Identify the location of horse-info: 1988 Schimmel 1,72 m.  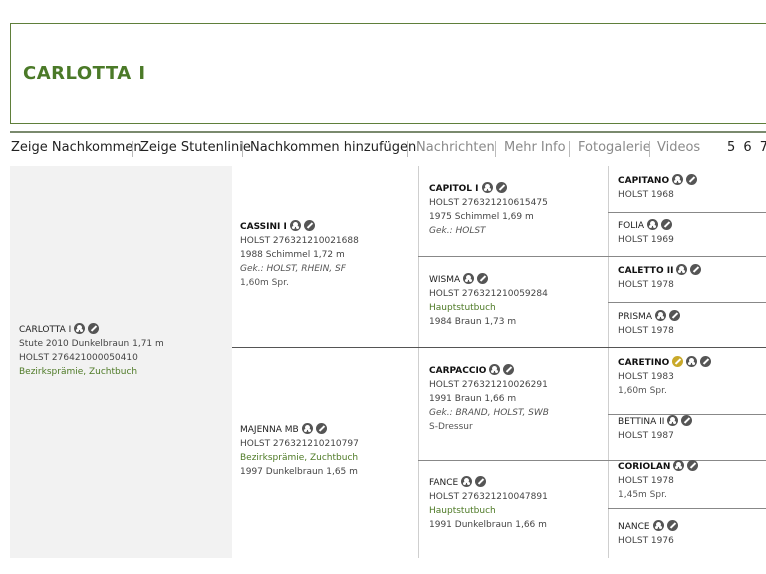
(292, 255).